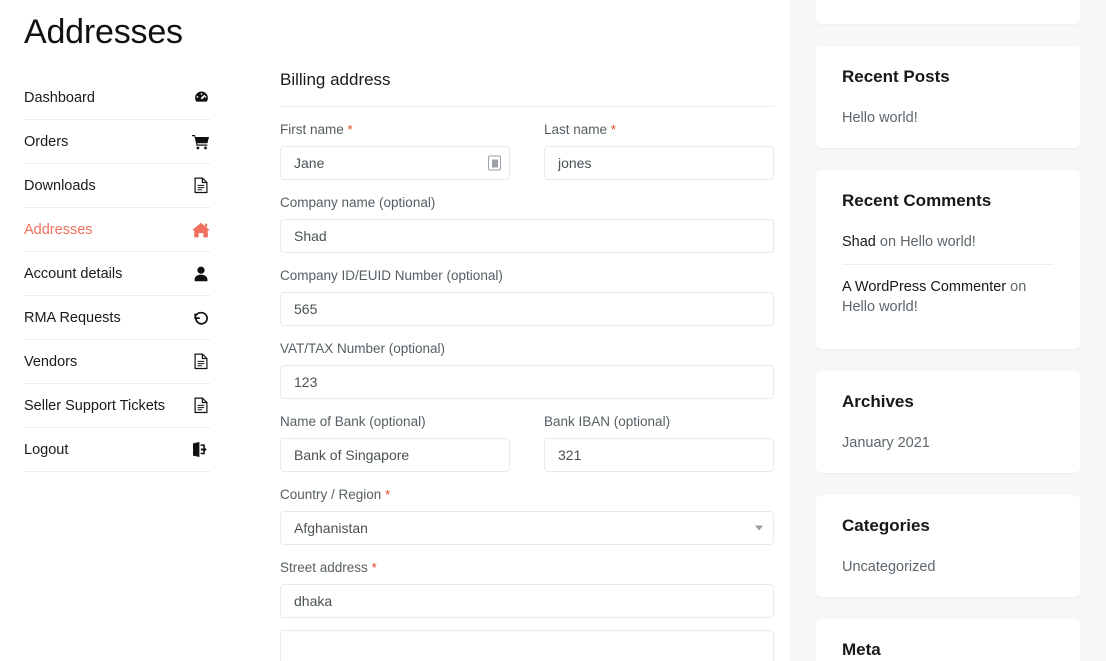  I want to click on street-address-field: Street address * dhaka, so click(527, 588).